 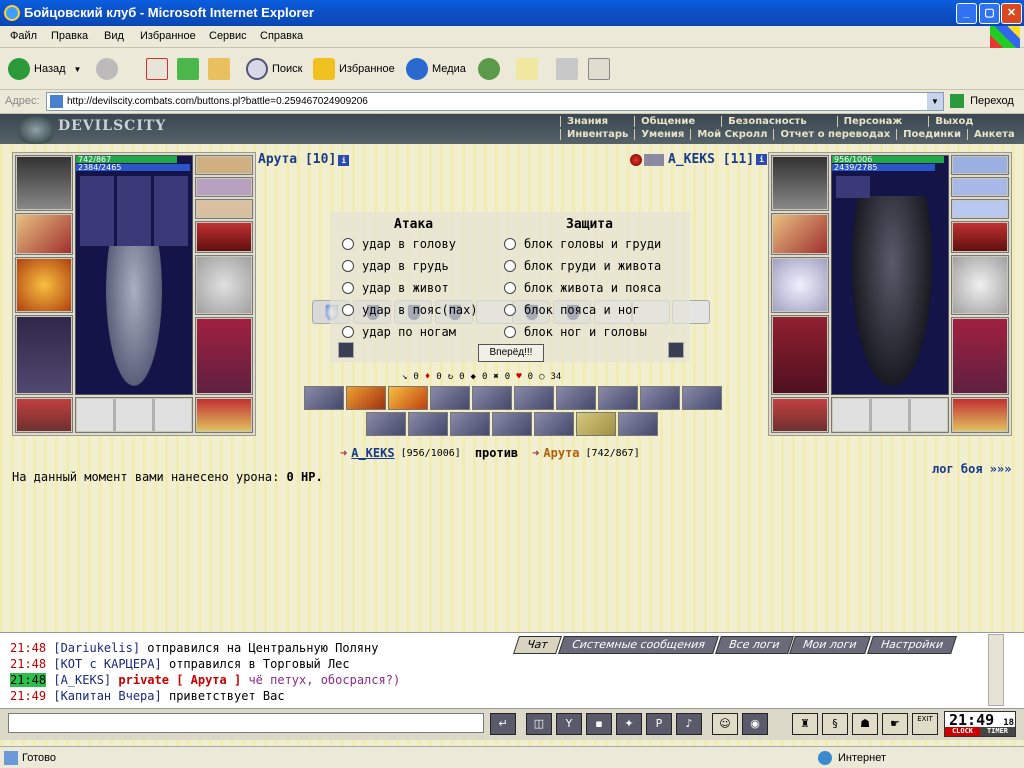 I want to click on send-button: ↵, so click(x=503, y=724).